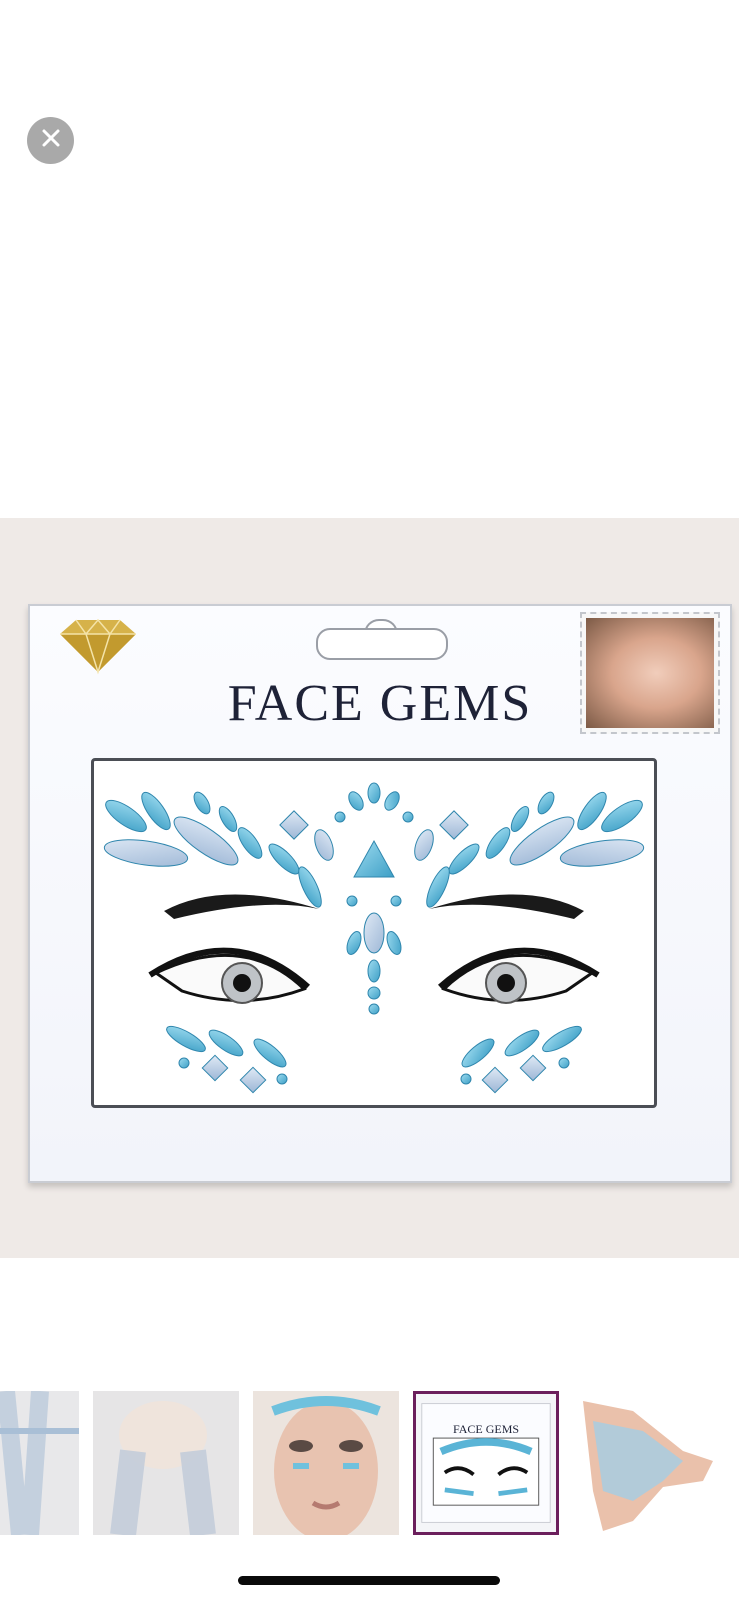  Describe the element at coordinates (486, 1429) in the screenshot. I see `thumbnail-package-title: FACE GEMS` at that location.